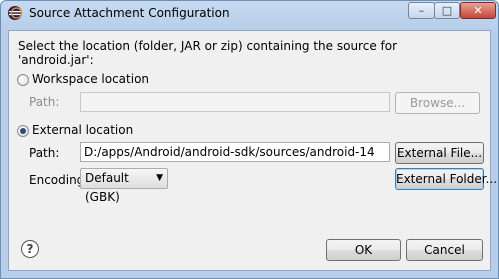 The height and width of the screenshot is (279, 499). Describe the element at coordinates (159, 178) in the screenshot. I see `chevron-down-icon: ▼` at that location.